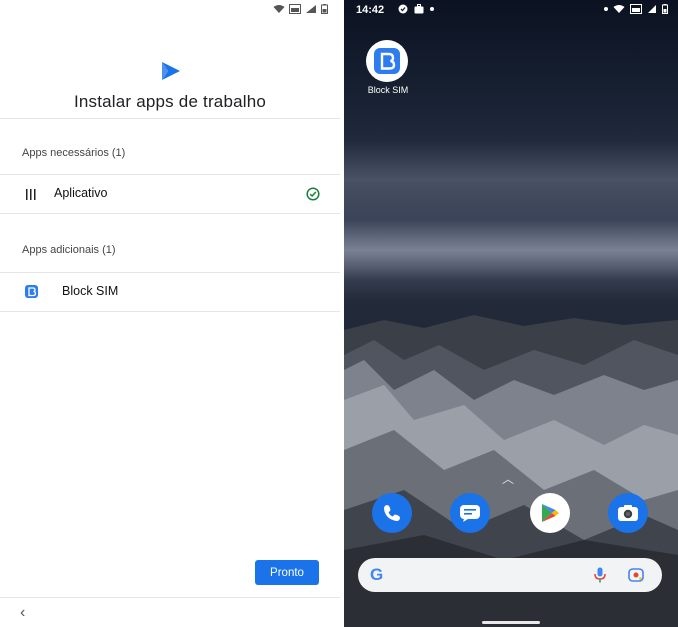  I want to click on list-item-block-sim: Block SIM, so click(170, 292).